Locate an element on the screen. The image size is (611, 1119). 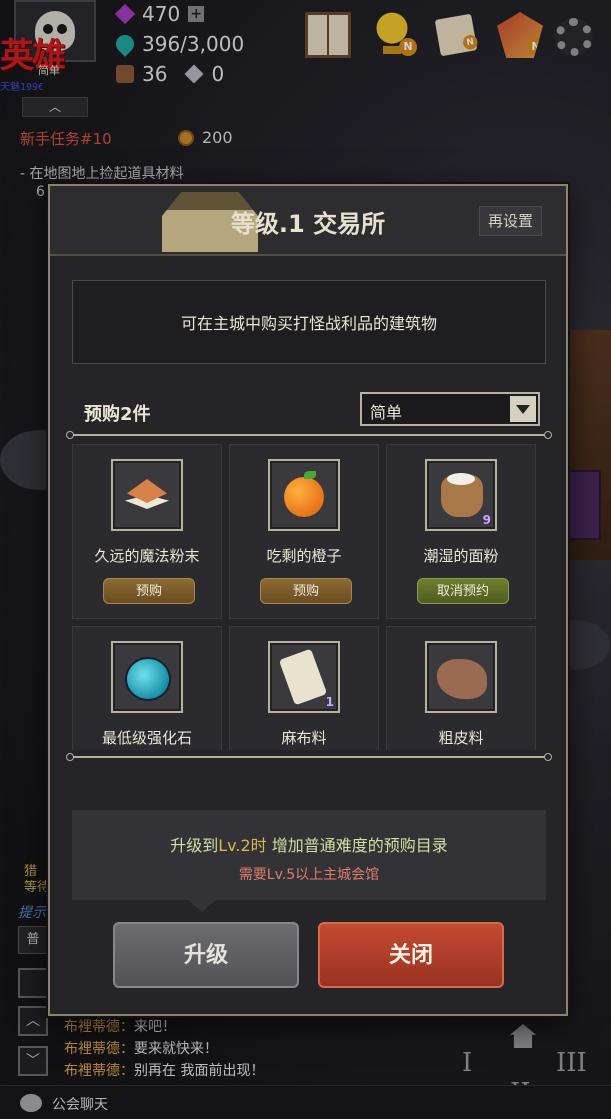
upgrade-info: 升级到Lv.2时 增加普通难度的预购目录 需要Lv.5以上主城会馆 is located at coordinates (309, 855).